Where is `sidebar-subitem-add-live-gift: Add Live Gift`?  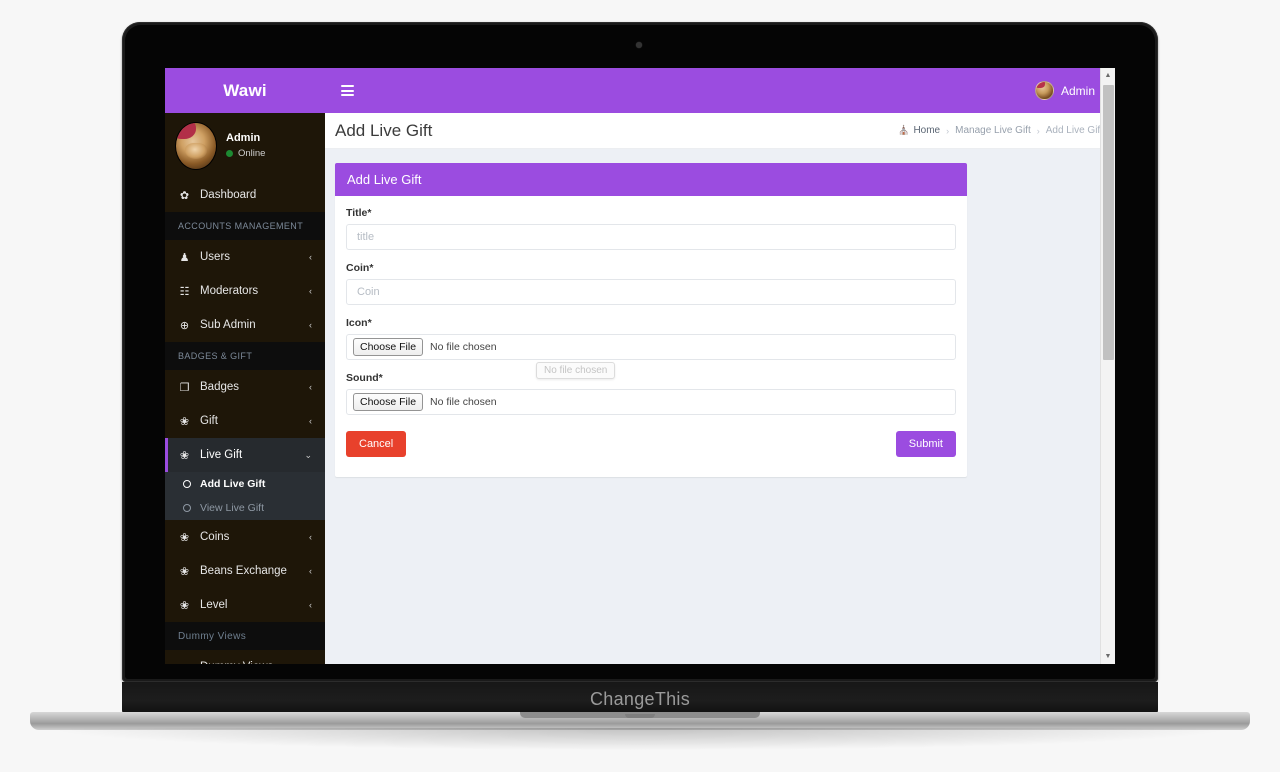 sidebar-subitem-add-live-gift: Add Live Gift is located at coordinates (245, 484).